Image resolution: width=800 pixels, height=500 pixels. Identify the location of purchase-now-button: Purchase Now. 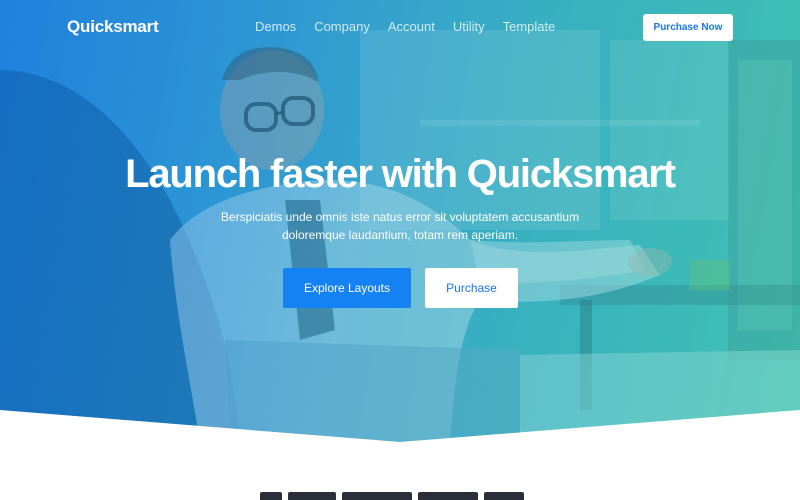
(688, 27).